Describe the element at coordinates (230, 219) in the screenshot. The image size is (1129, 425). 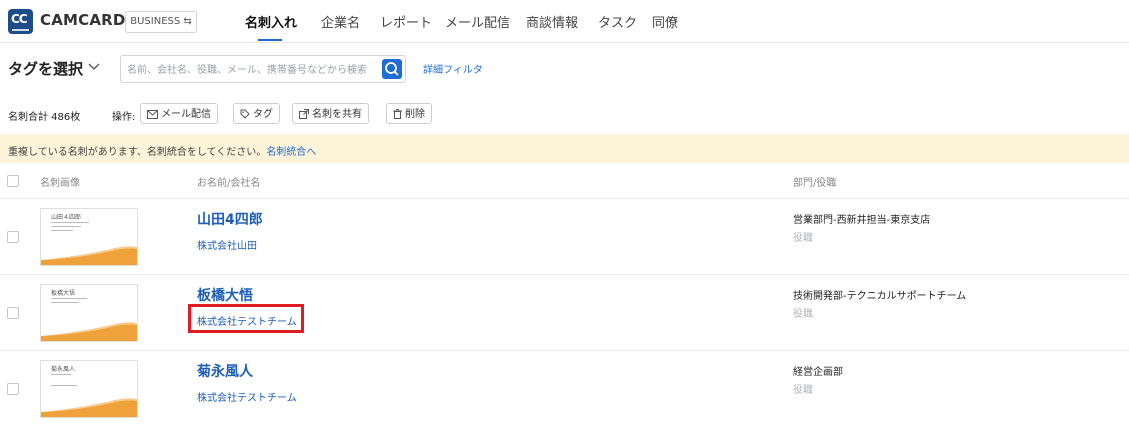
I see `person-name-link: 山田4四郎` at that location.